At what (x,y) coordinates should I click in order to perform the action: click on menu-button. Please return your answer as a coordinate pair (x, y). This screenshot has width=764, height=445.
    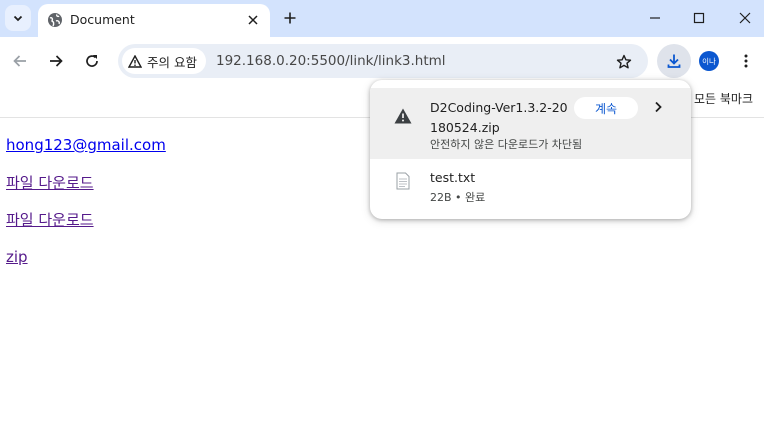
    Looking at the image, I should click on (746, 61).